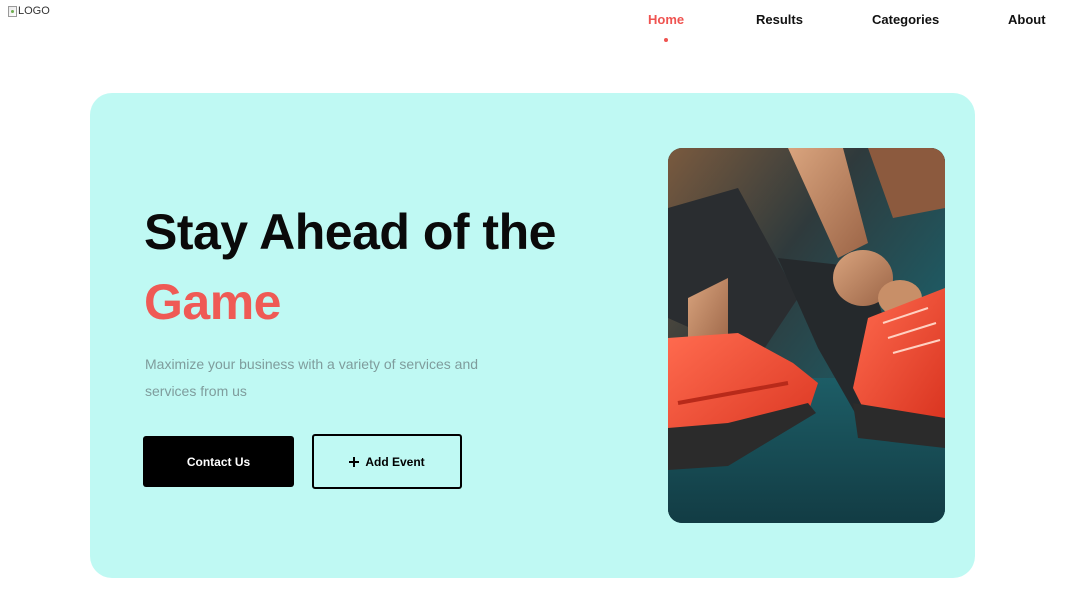 The height and width of the screenshot is (600, 1067). I want to click on headline-accent-word: Game, so click(212, 302).